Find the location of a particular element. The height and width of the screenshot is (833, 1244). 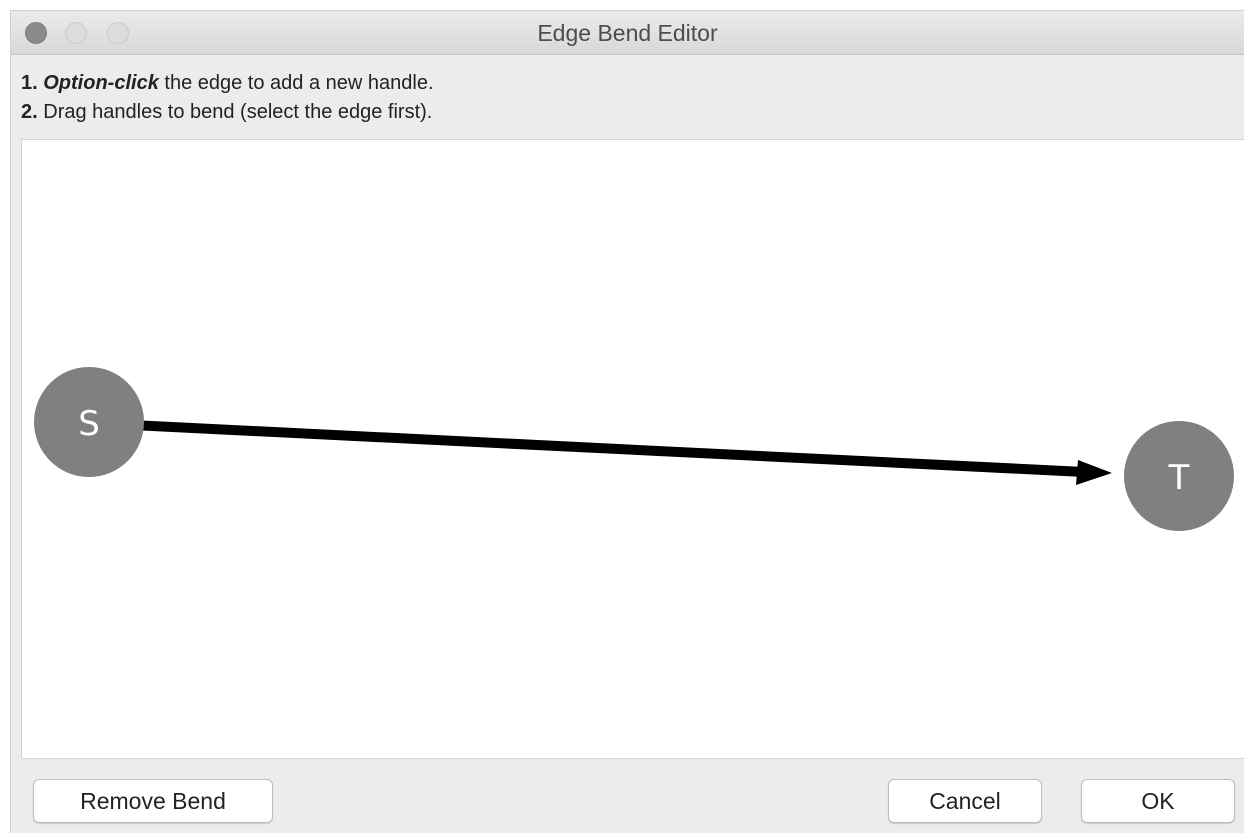

window-title: Edge Bend Editor is located at coordinates (627, 33).